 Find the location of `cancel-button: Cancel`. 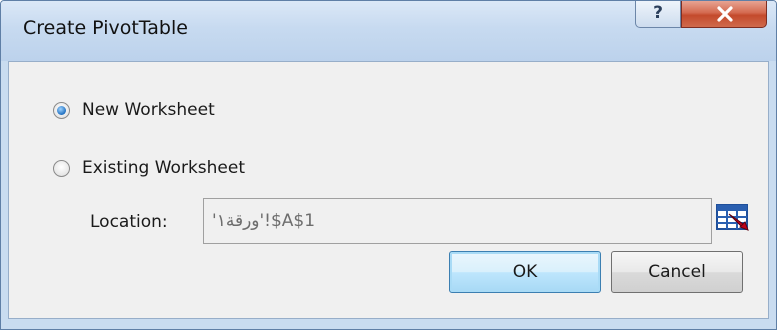

cancel-button: Cancel is located at coordinates (677, 272).